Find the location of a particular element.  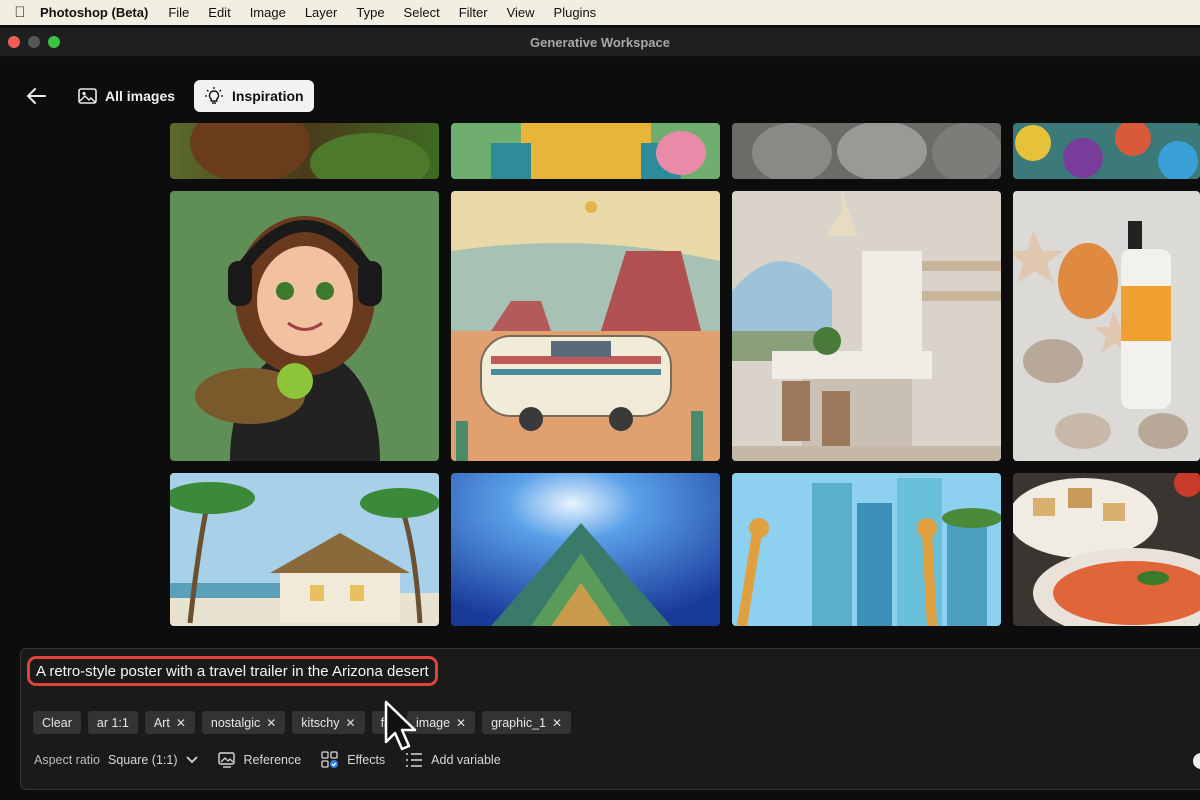

menu-filter: Filter is located at coordinates (473, 12).